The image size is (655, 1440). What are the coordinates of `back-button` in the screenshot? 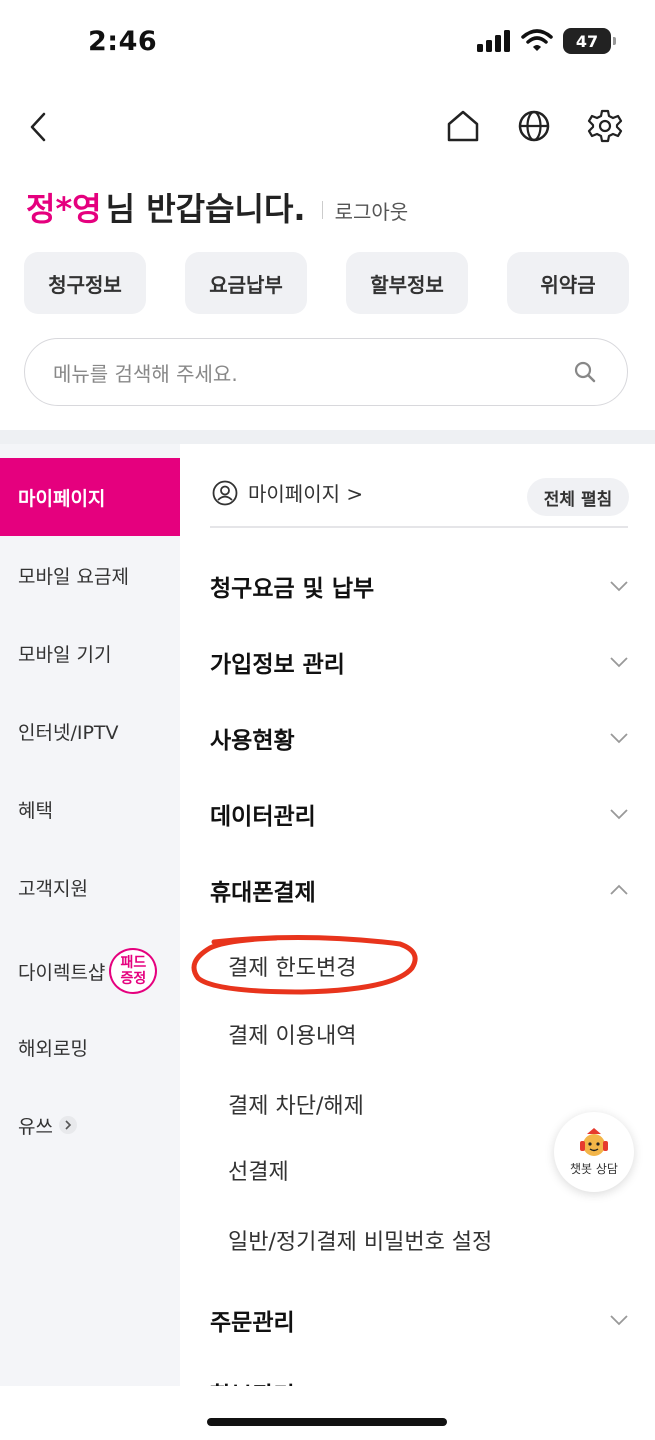 It's located at (38, 127).